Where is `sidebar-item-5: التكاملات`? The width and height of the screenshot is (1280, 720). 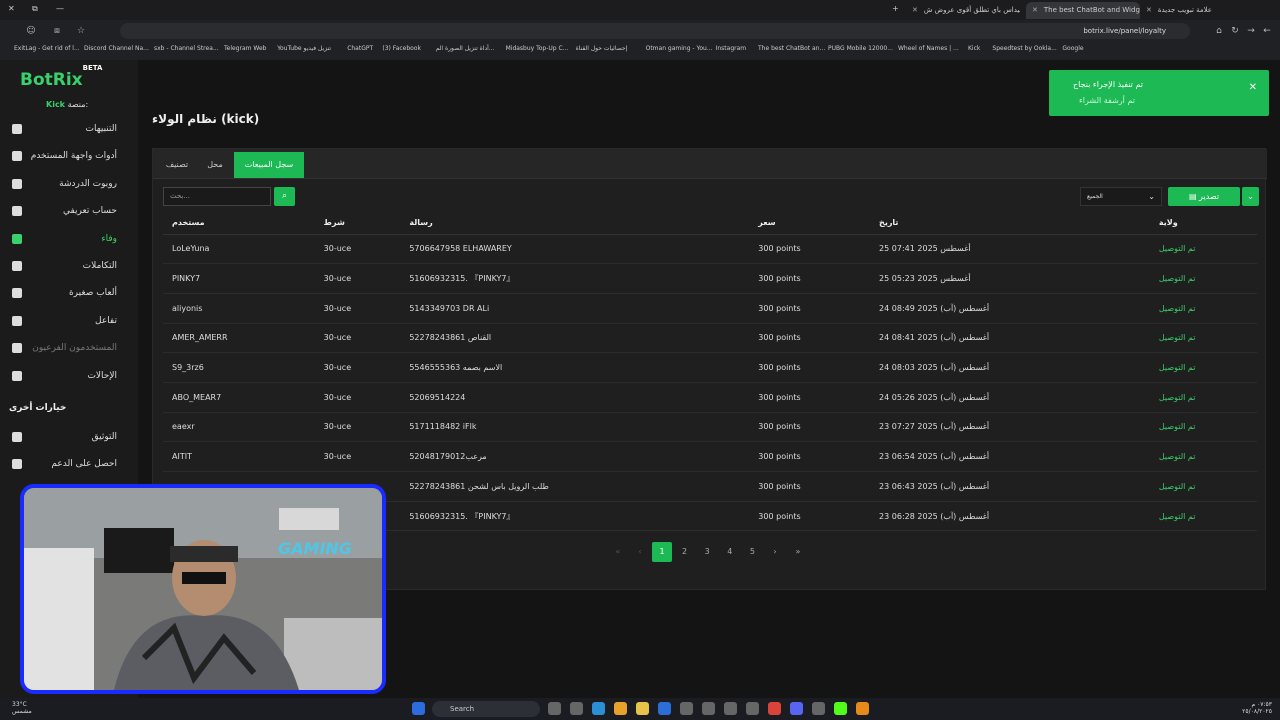
sidebar-item-5: التكاملات is located at coordinates (69, 266).